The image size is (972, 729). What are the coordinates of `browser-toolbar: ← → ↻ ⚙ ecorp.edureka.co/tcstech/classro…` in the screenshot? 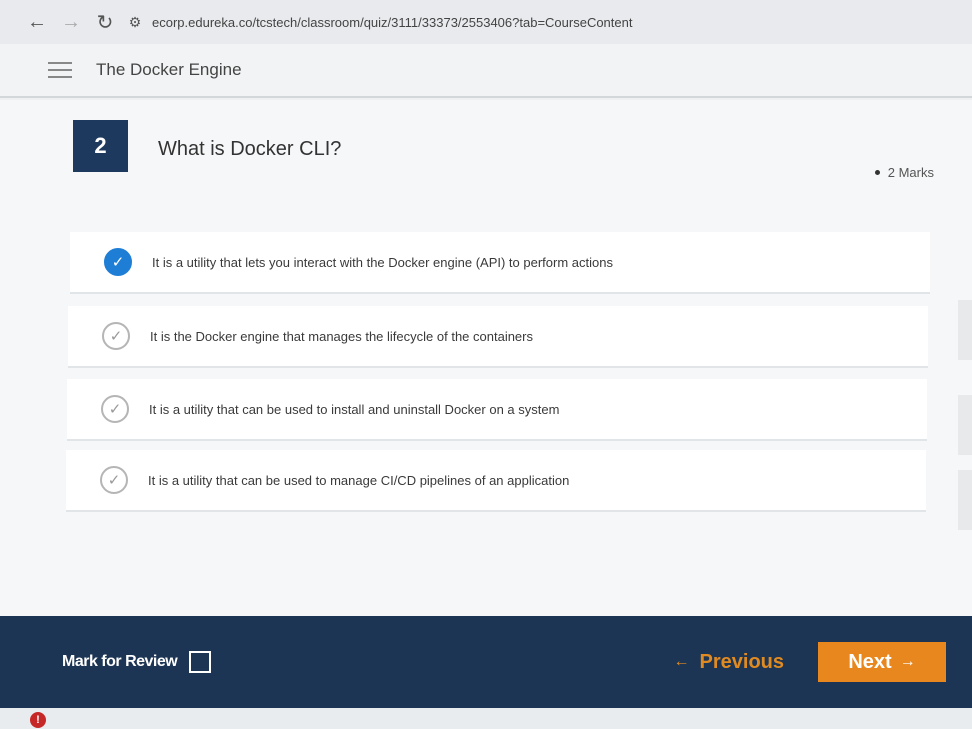 It's located at (486, 22).